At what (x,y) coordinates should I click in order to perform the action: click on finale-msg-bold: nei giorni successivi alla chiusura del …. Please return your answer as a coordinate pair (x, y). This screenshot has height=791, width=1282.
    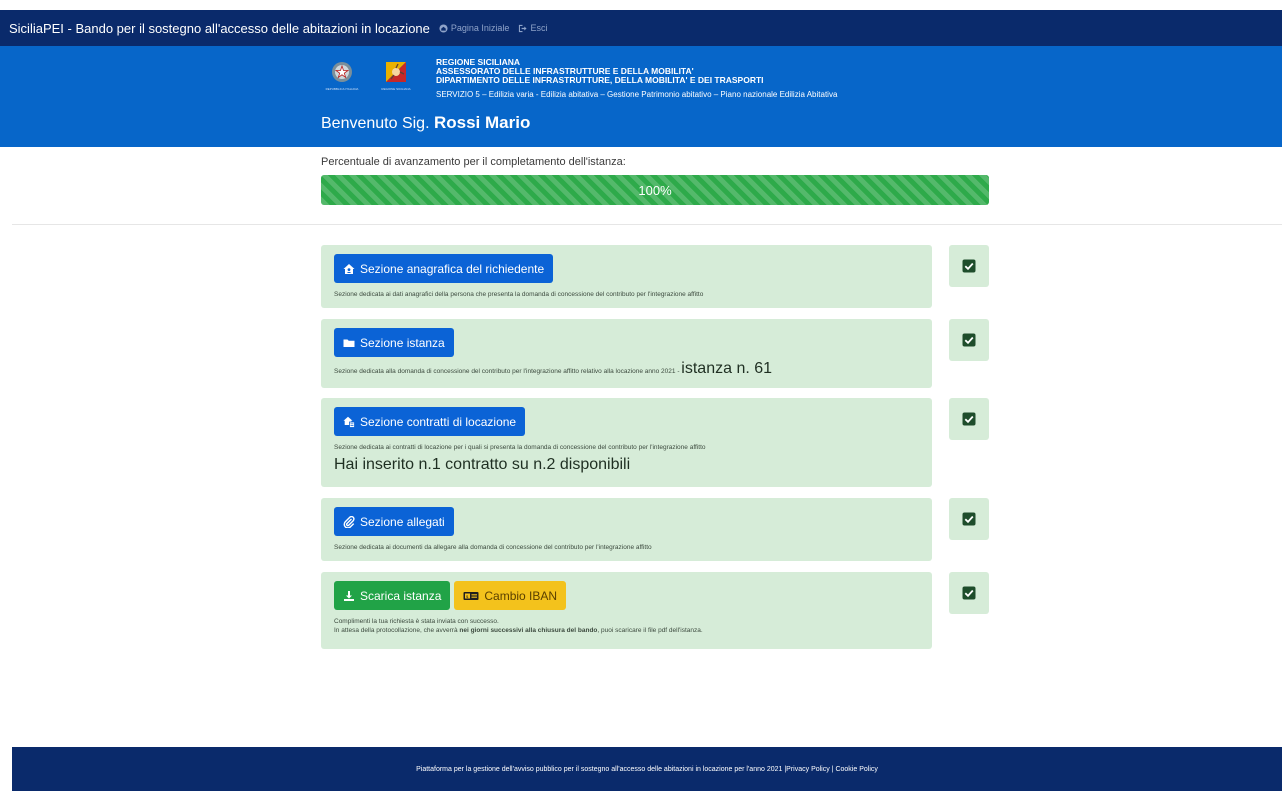
    Looking at the image, I should click on (528, 630).